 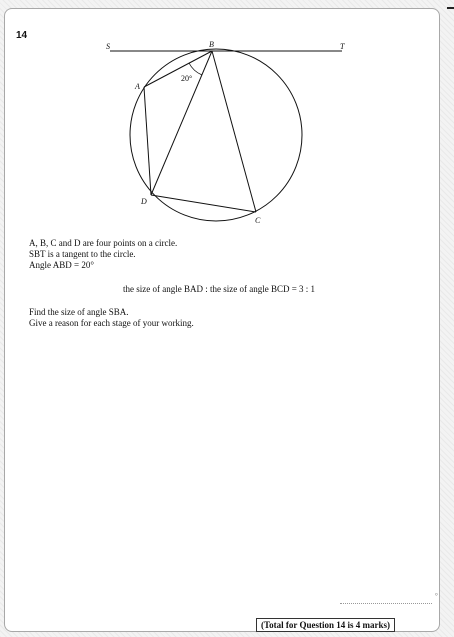 I want to click on point-label-a: A, so click(x=137, y=86).